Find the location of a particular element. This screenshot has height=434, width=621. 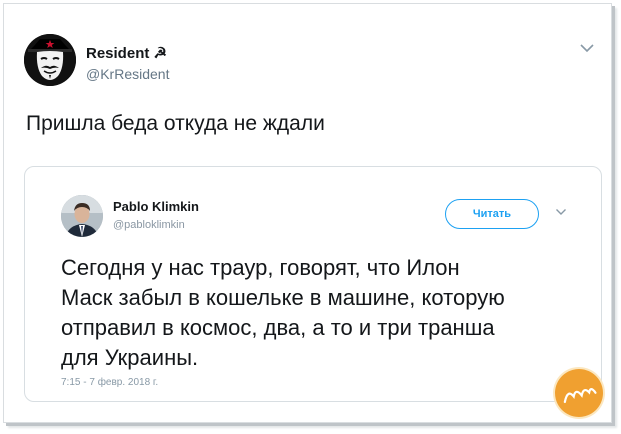

guy-fawkes-mask-icon is located at coordinates (50, 60).